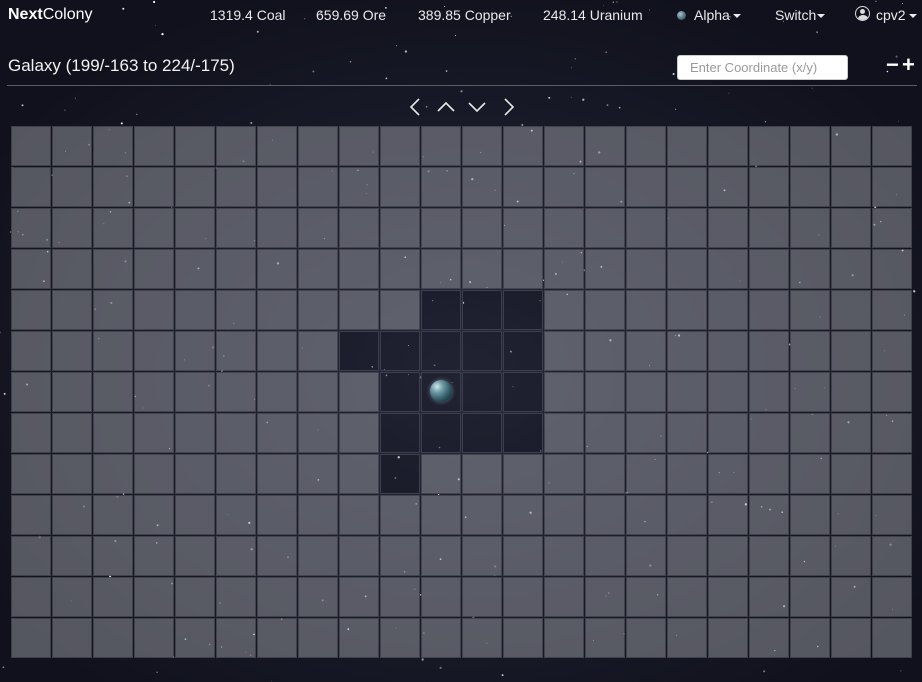 This screenshot has width=922, height=682. I want to click on planet-selector-dropdown: Alpha, so click(709, 15).